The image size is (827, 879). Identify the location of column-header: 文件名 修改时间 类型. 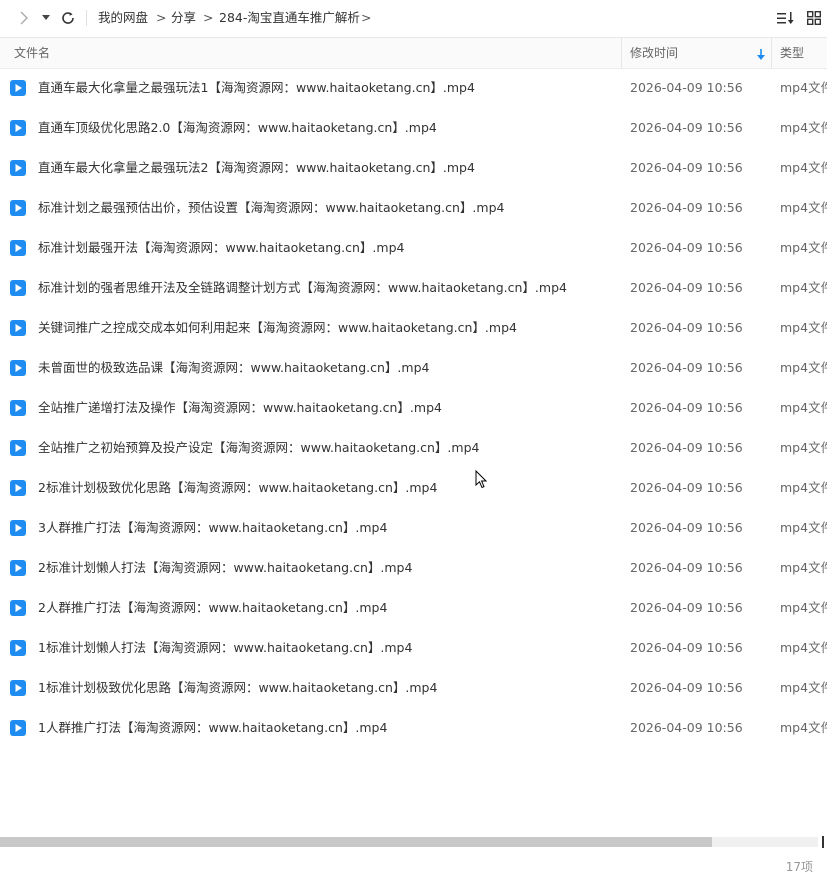
(413, 53).